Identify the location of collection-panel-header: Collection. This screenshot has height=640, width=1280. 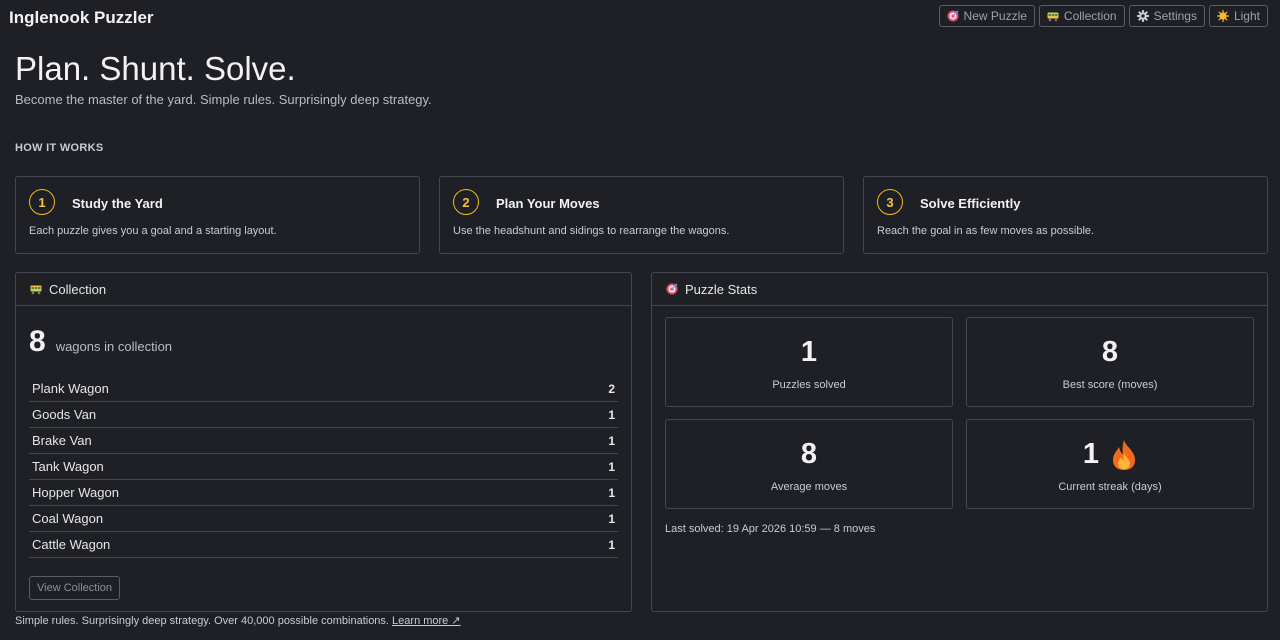
(323, 289).